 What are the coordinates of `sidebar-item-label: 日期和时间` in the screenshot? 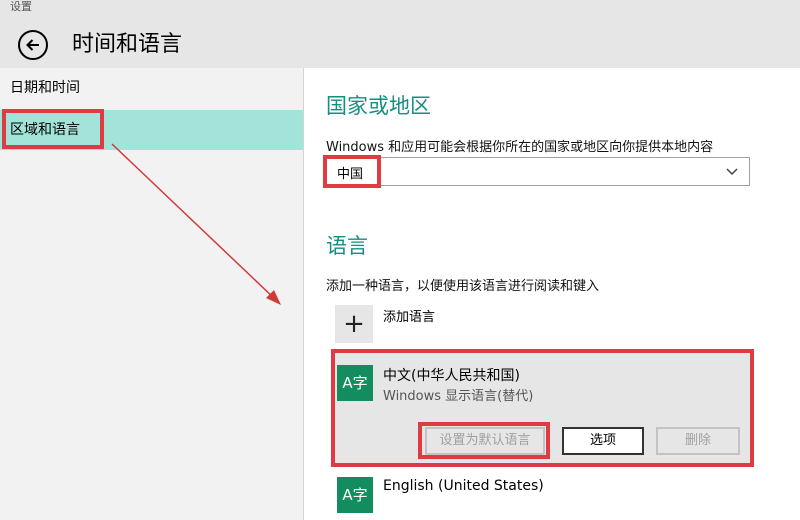 It's located at (45, 88).